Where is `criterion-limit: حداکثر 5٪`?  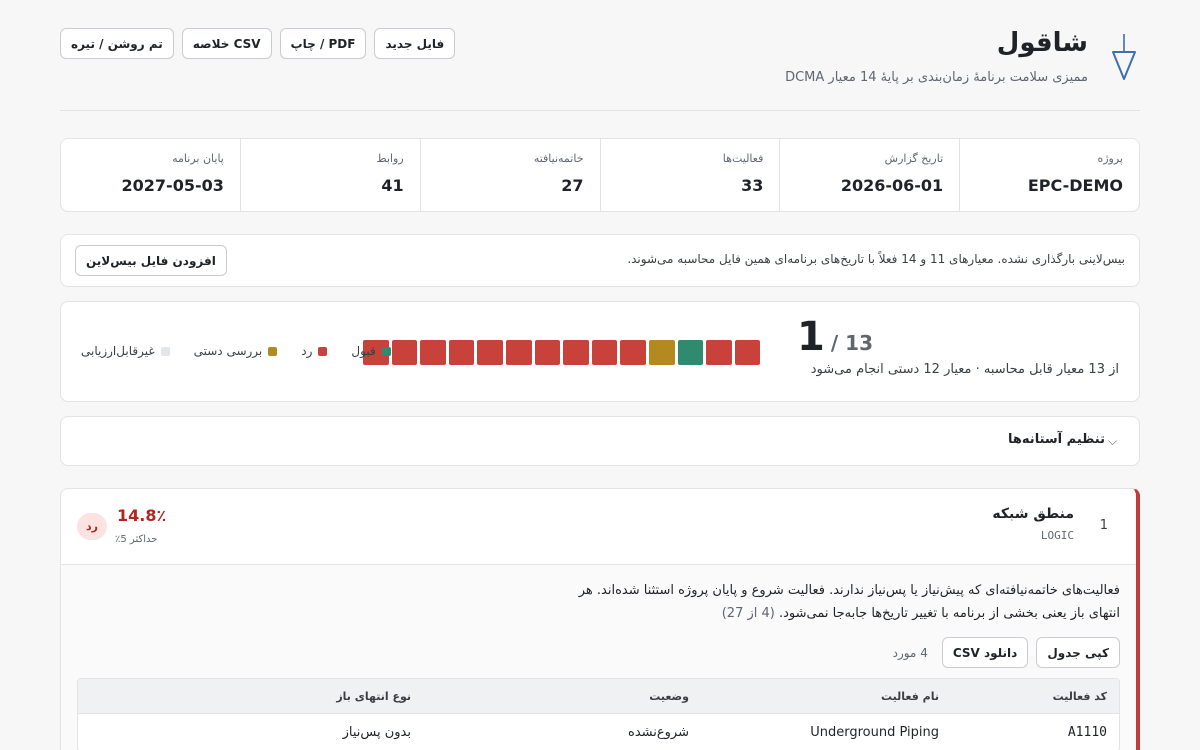 criterion-limit: حداکثر 5٪ is located at coordinates (136, 539).